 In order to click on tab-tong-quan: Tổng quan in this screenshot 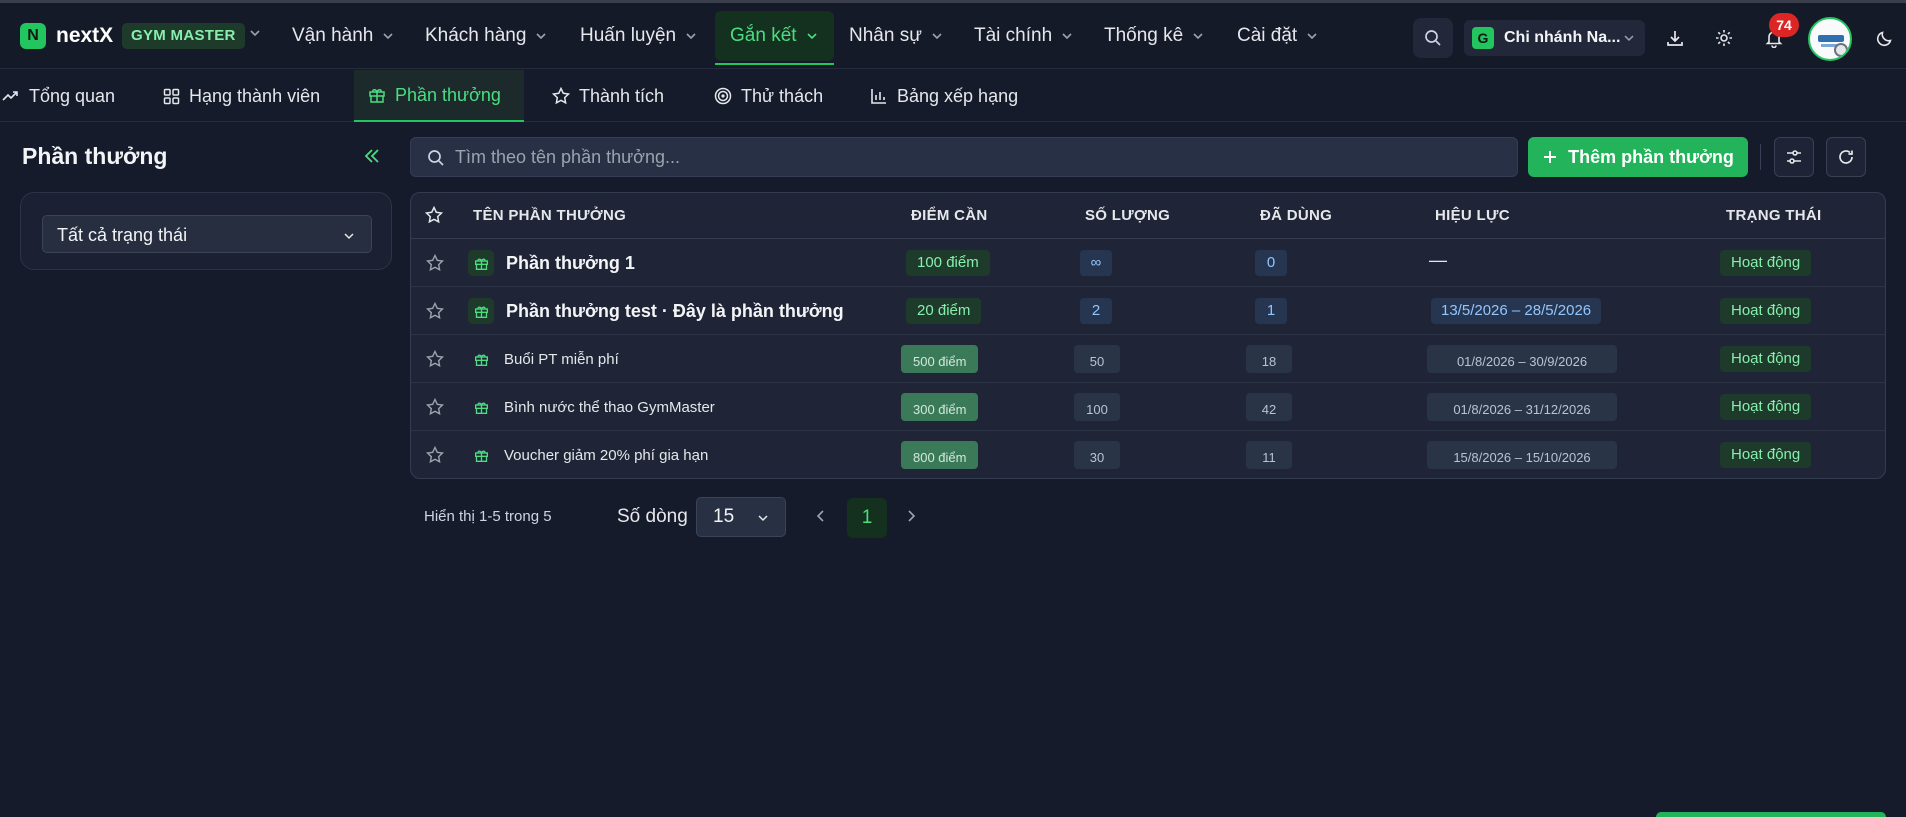, I will do `click(64, 96)`.